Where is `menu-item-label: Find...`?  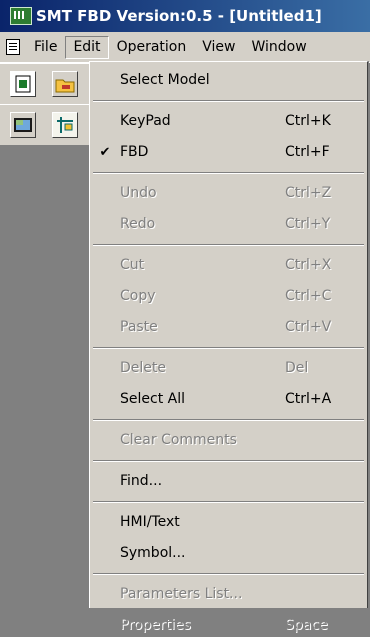 menu-item-label: Find... is located at coordinates (141, 481).